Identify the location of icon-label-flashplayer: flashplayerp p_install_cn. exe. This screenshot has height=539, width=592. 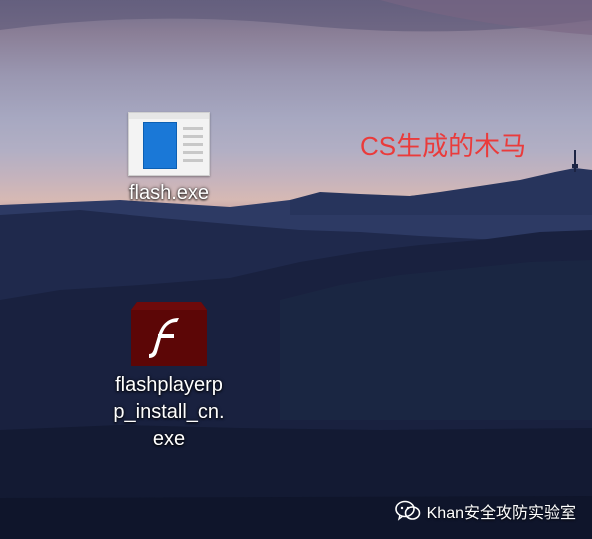
(168, 412).